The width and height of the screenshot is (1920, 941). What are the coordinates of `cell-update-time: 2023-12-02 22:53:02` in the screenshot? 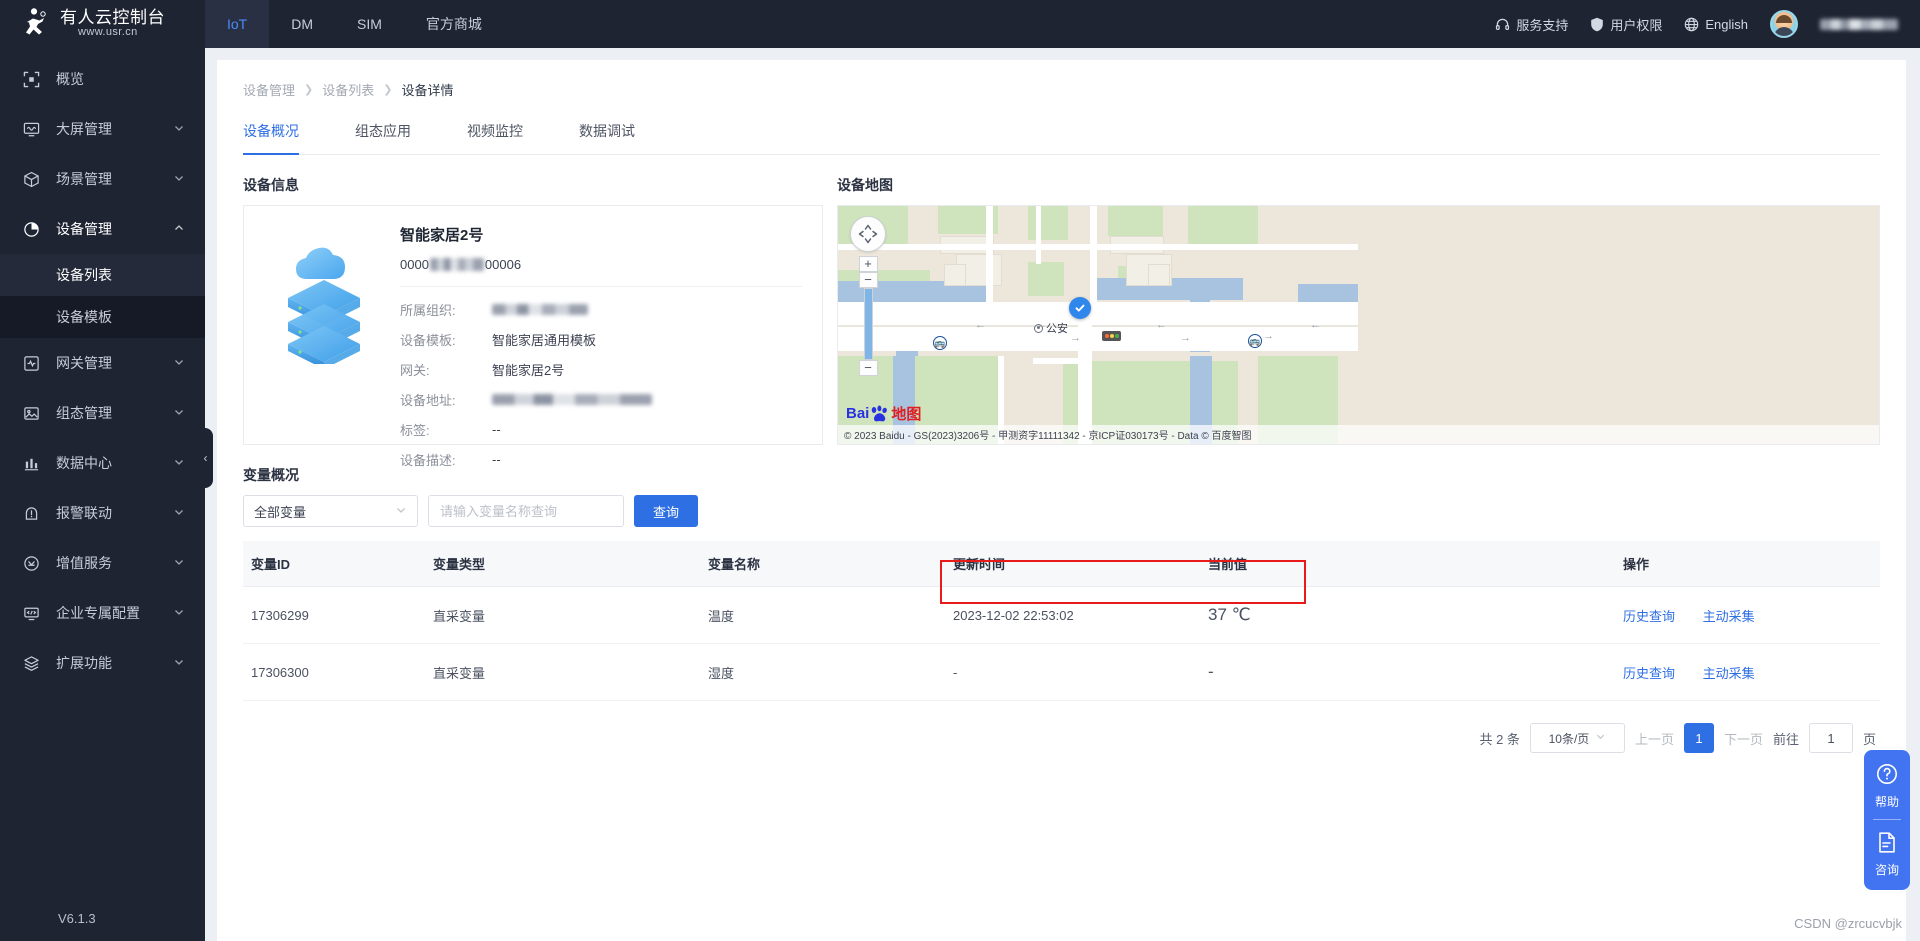 It's located at (1080, 615).